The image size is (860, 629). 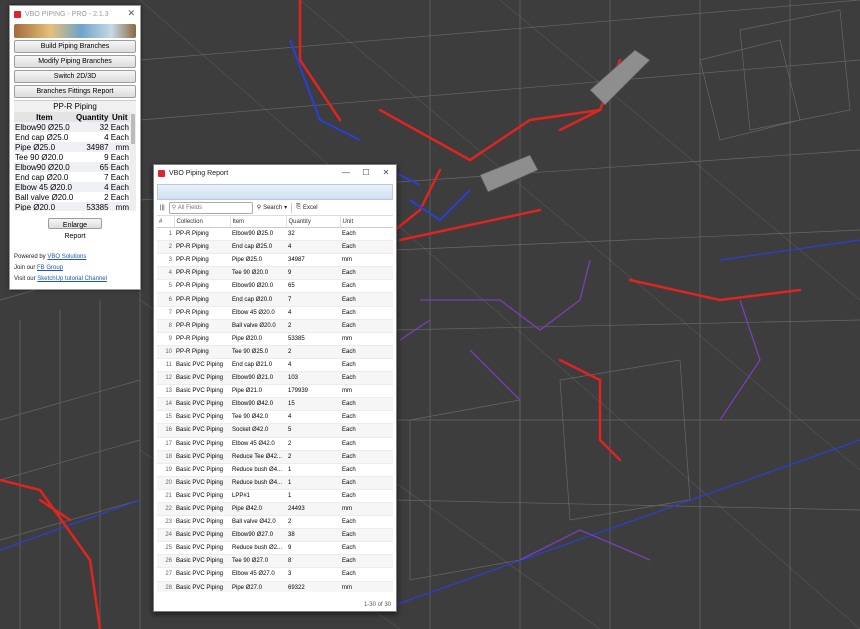 I want to click on cell-item: Pipe Ø25.0, so click(x=258, y=260).